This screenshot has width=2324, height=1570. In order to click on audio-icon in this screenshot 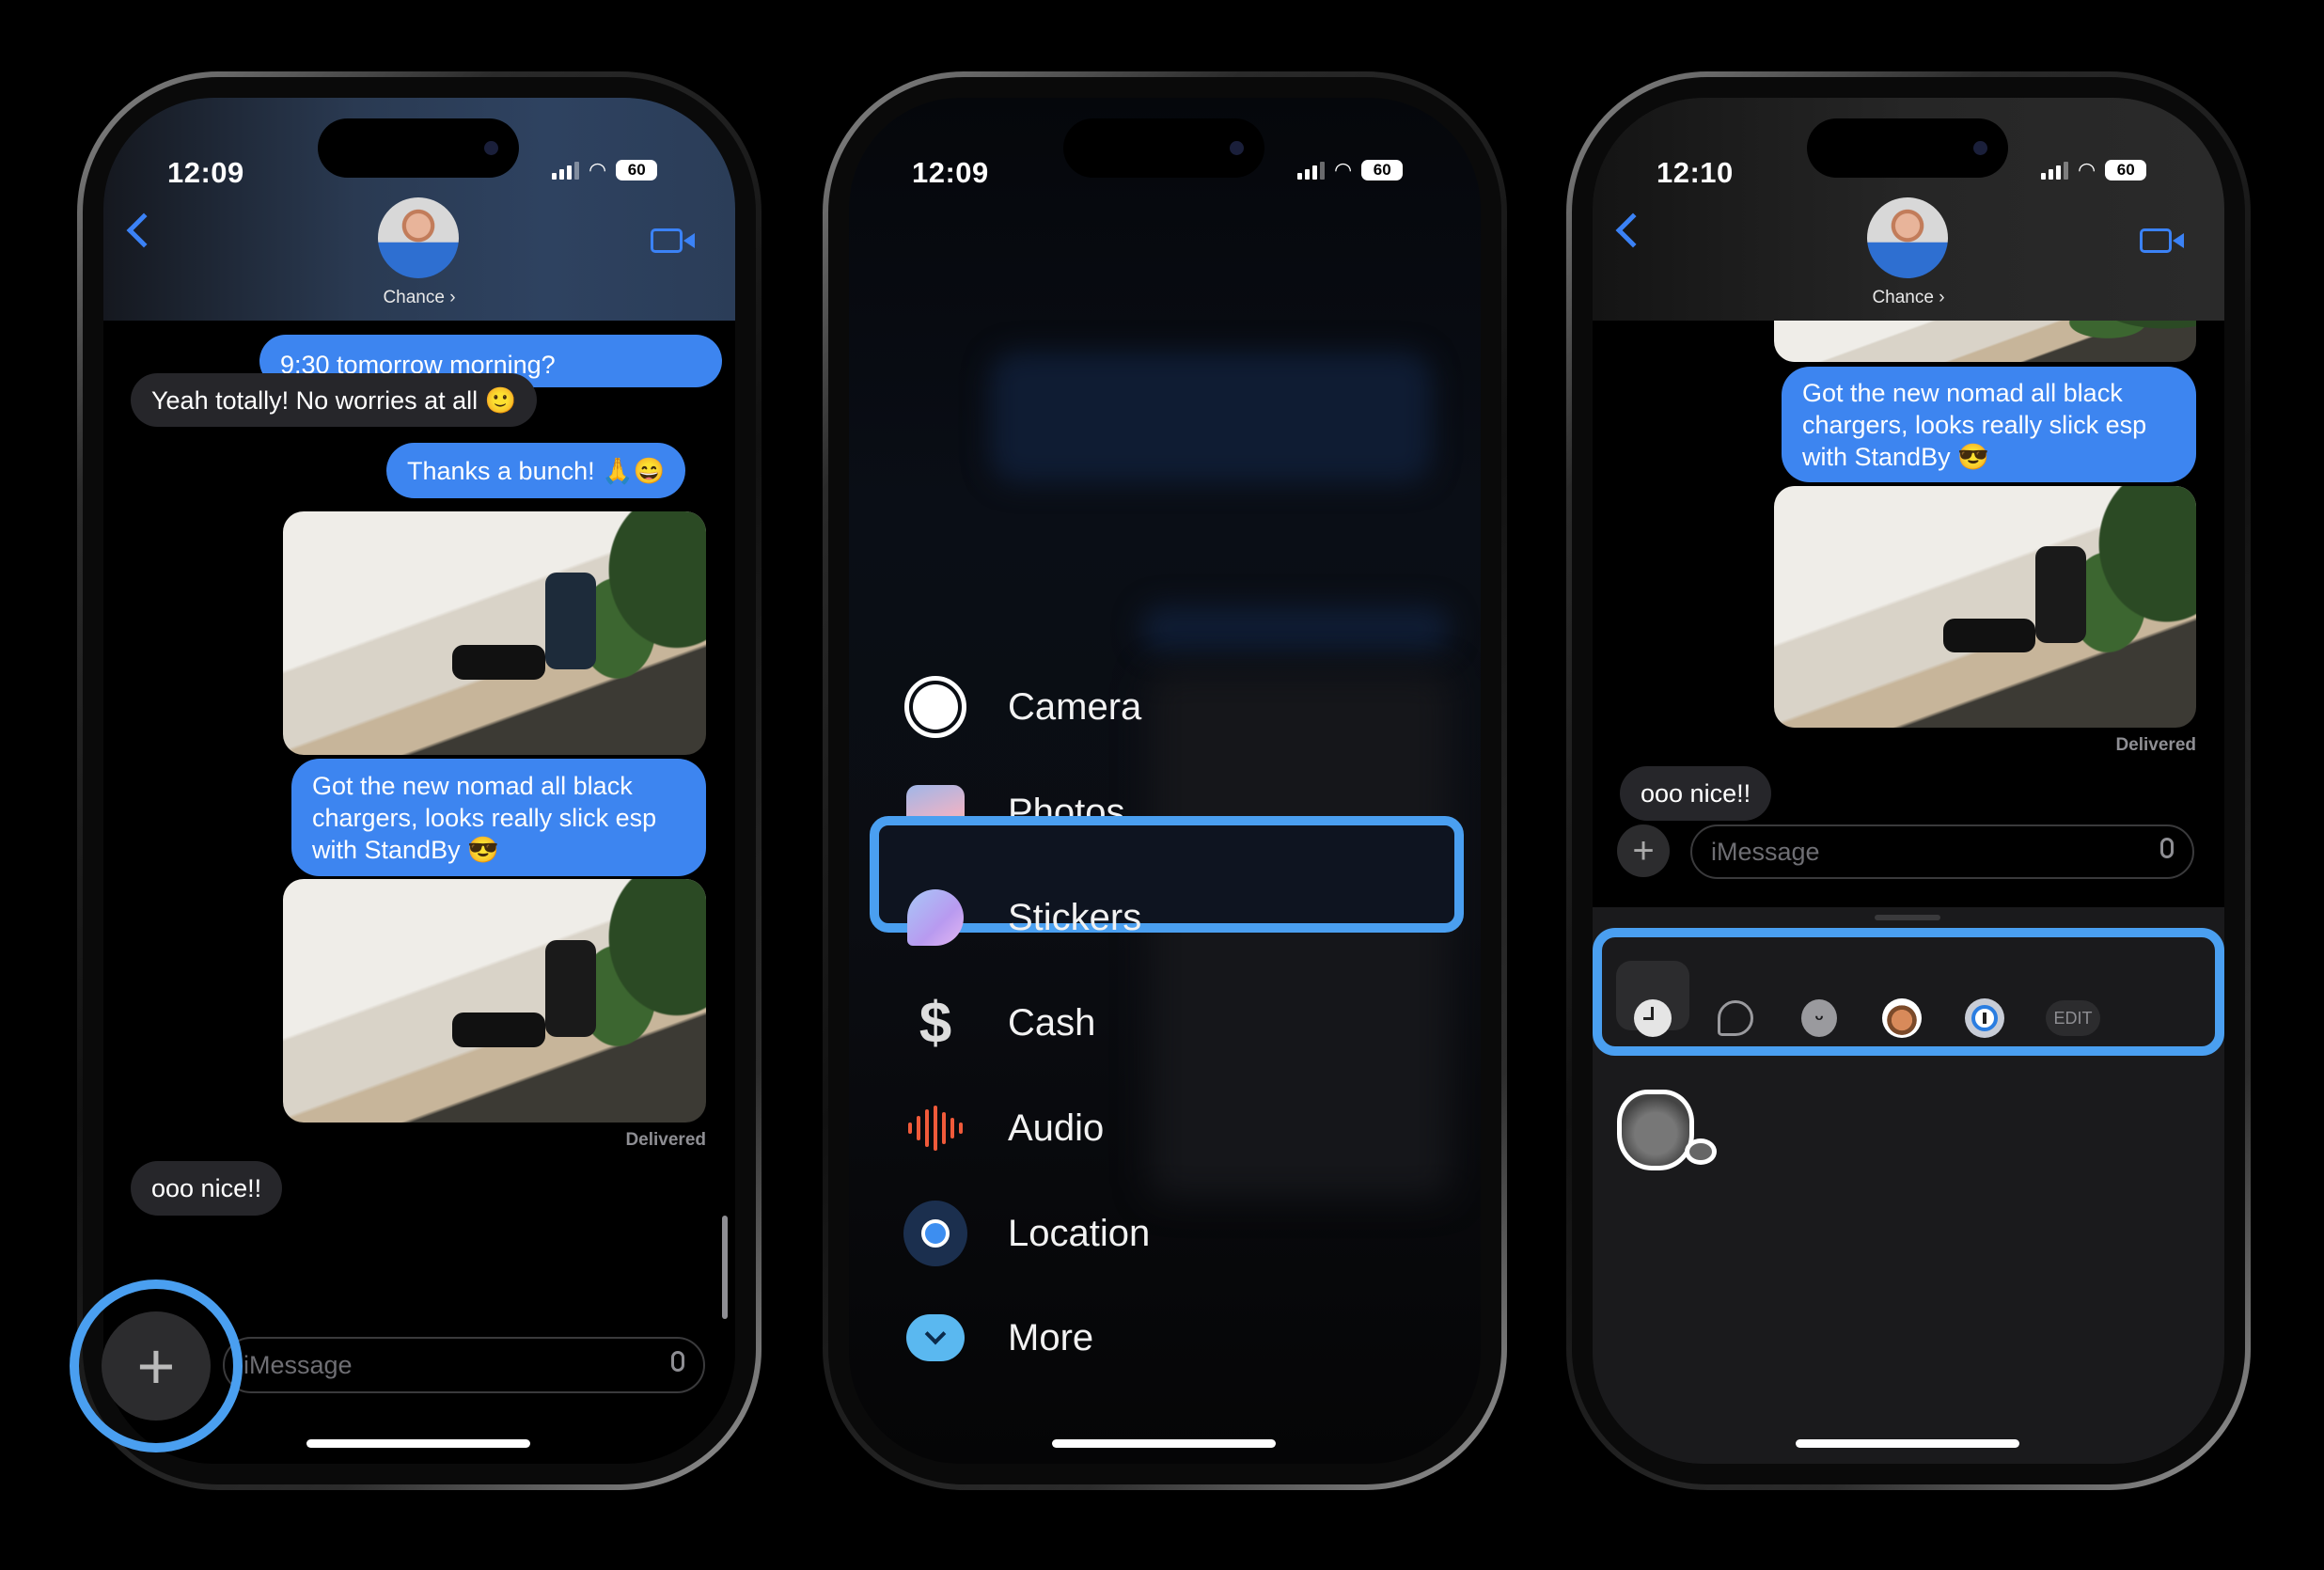, I will do `click(935, 1128)`.